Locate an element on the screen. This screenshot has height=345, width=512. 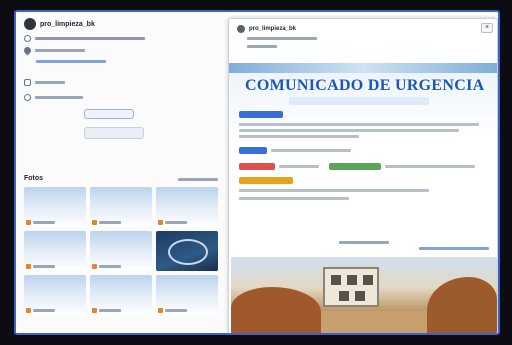
close-icon: × is located at coordinates (487, 28).